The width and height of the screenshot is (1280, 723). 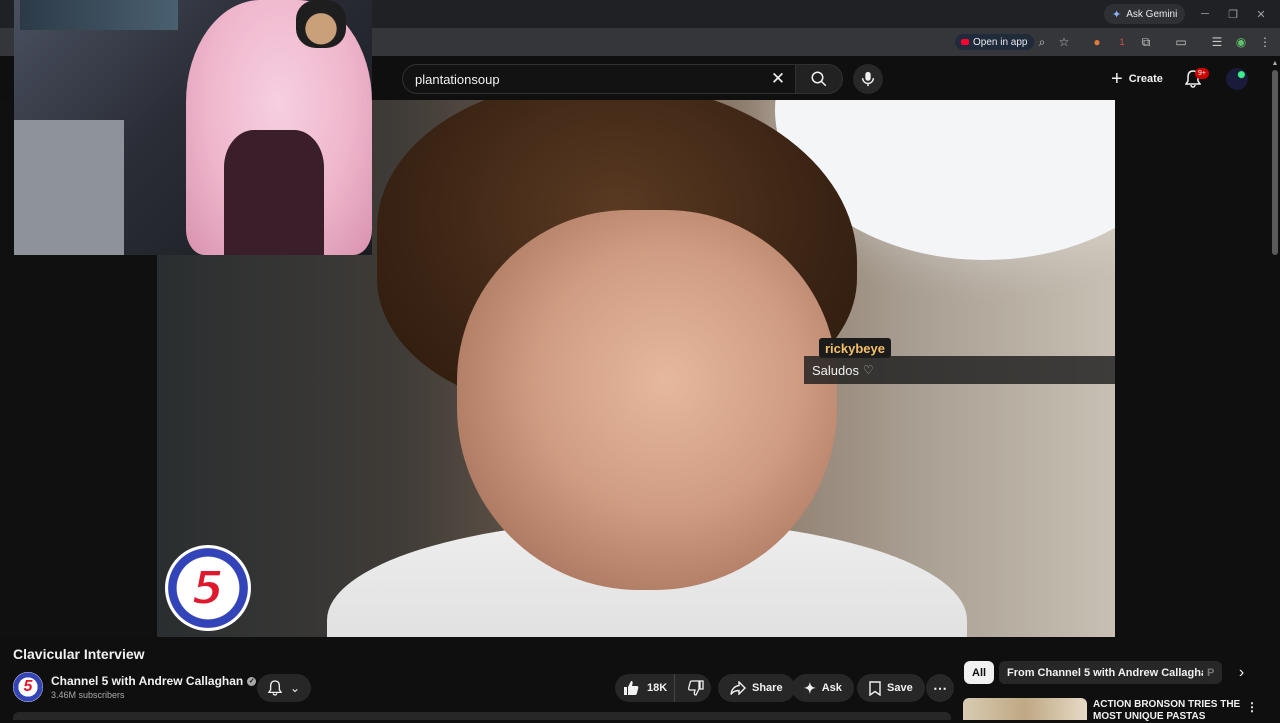 I want to click on like-dislike-group: 18K, so click(x=663, y=688).